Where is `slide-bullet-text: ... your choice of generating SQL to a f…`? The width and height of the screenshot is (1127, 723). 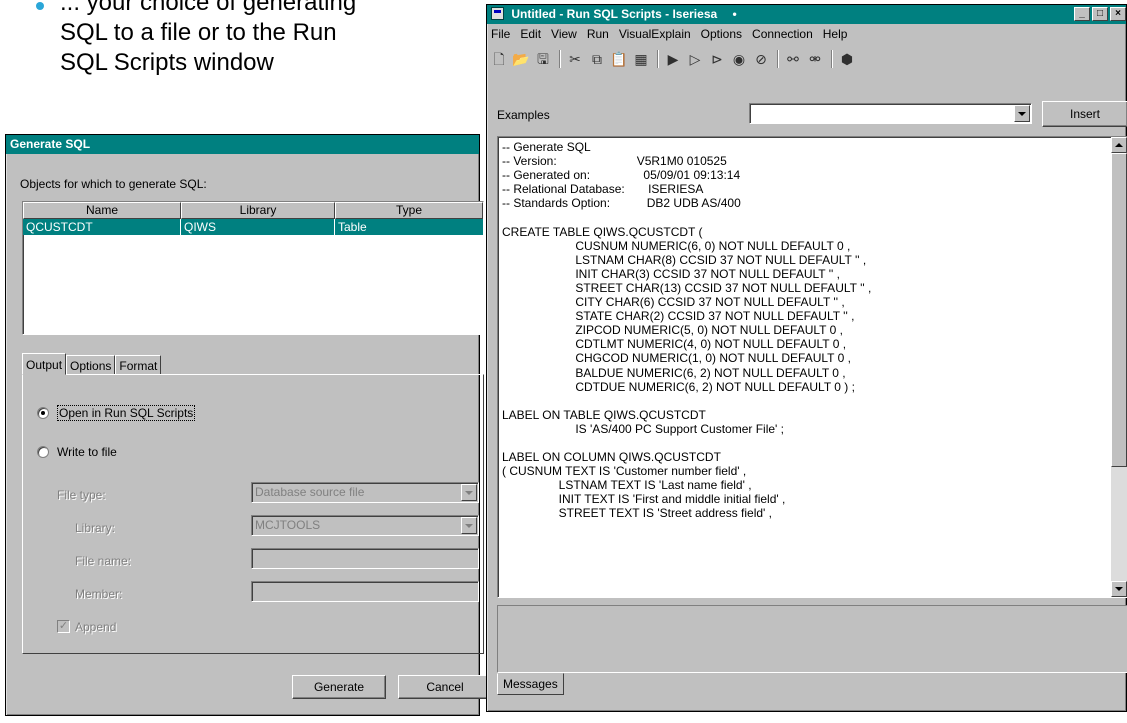 slide-bullet-text: ... your choice of generating SQL to a f… is located at coordinates (258, 39).